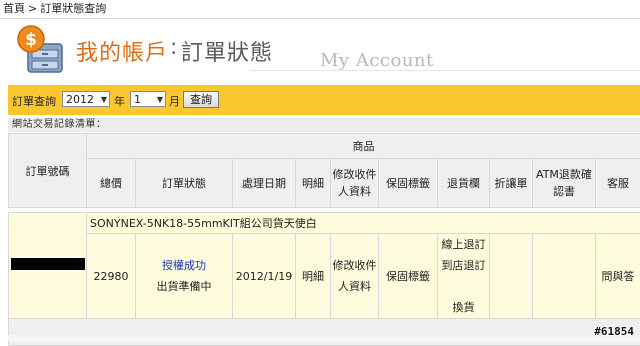  I want to click on year-unit-label: 年, so click(119, 101).